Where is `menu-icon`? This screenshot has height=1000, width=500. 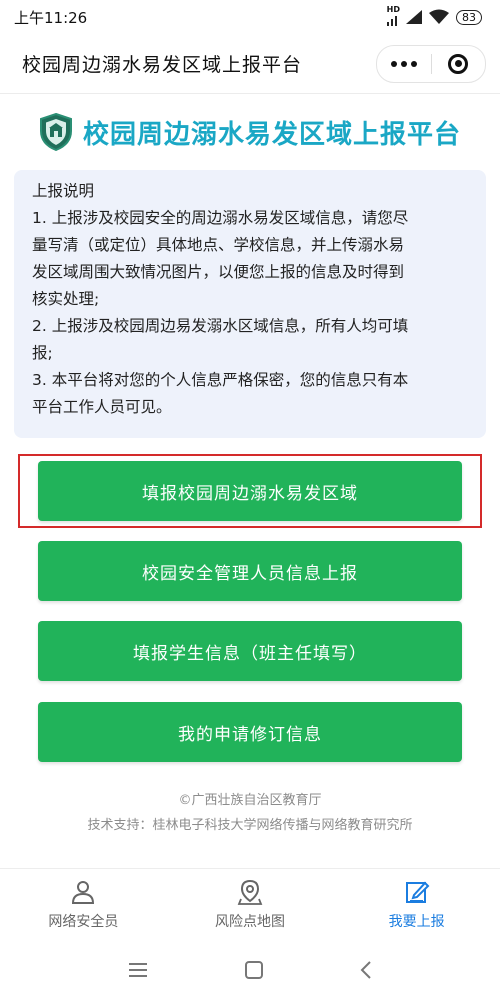 menu-icon is located at coordinates (138, 970).